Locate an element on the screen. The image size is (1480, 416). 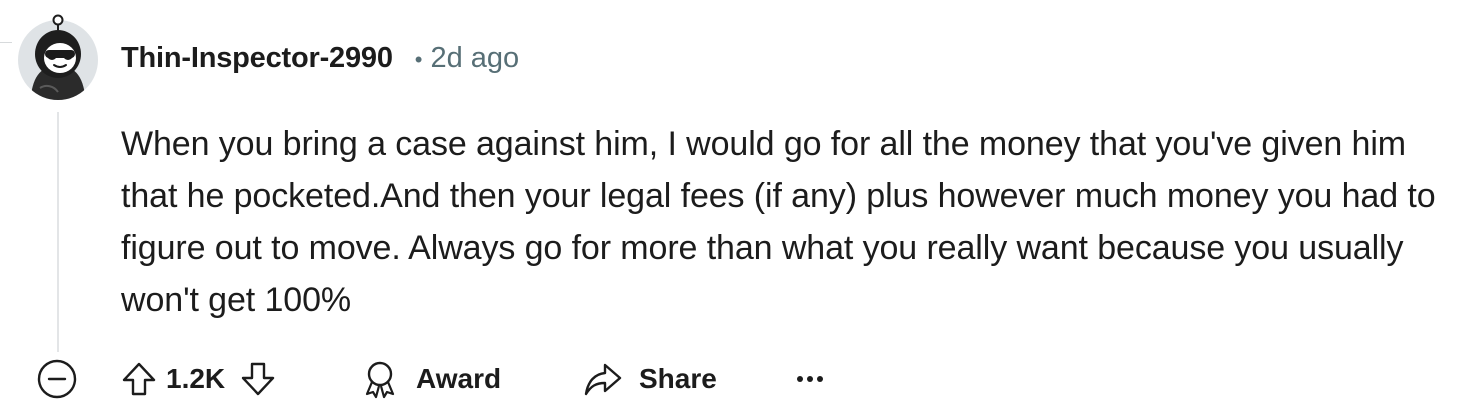
avatar is located at coordinates (58, 57).